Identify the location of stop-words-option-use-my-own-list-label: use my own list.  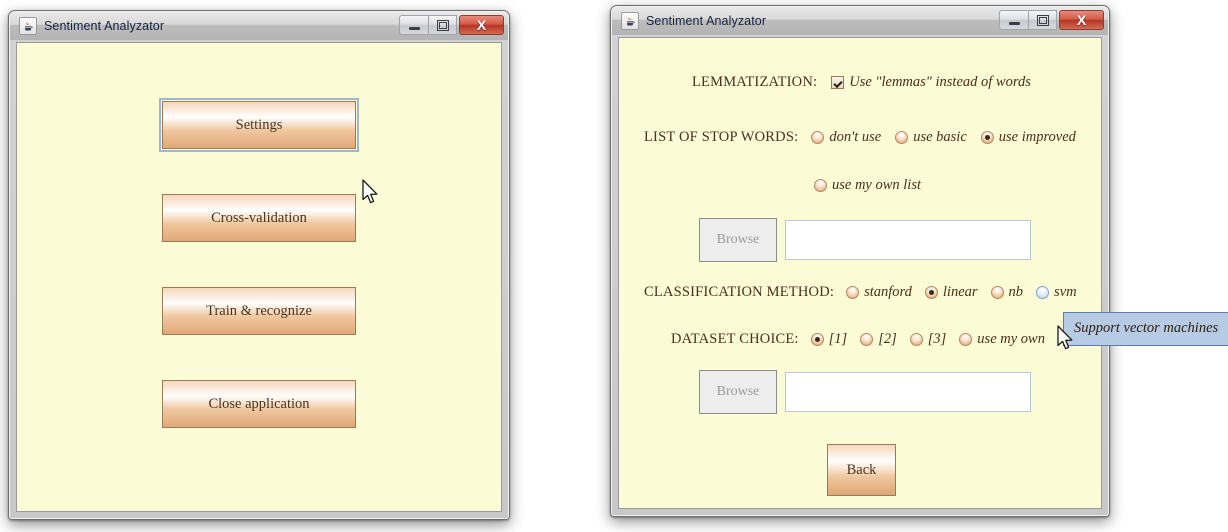
(877, 185).